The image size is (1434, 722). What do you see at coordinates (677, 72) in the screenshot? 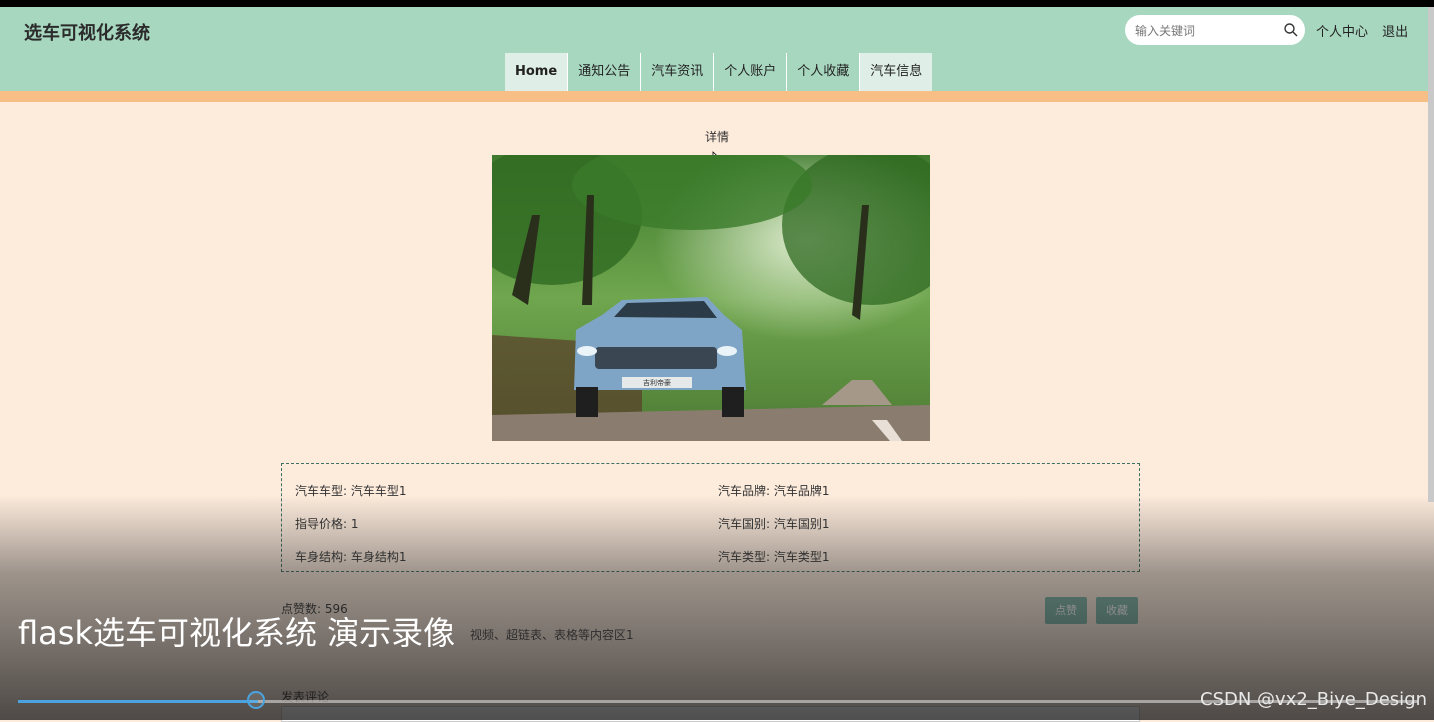
I see `nav-car-news: 汽车资讯` at bounding box center [677, 72].